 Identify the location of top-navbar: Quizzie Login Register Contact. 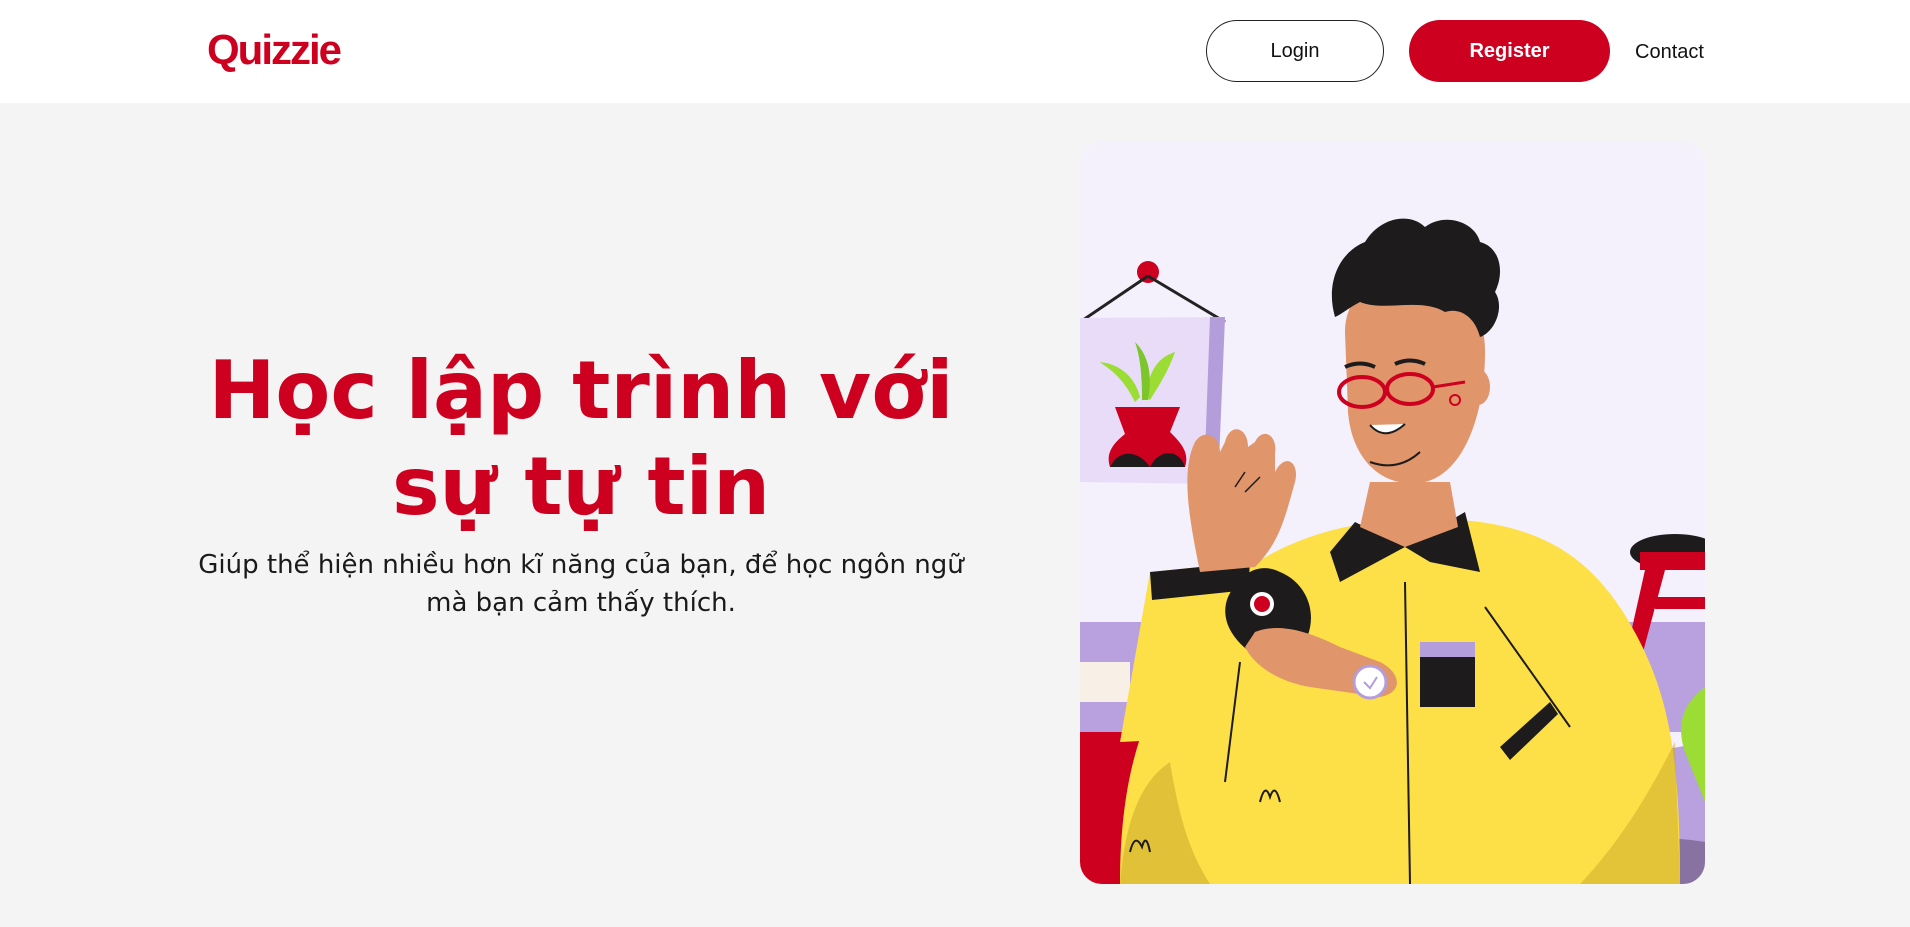
(955, 51).